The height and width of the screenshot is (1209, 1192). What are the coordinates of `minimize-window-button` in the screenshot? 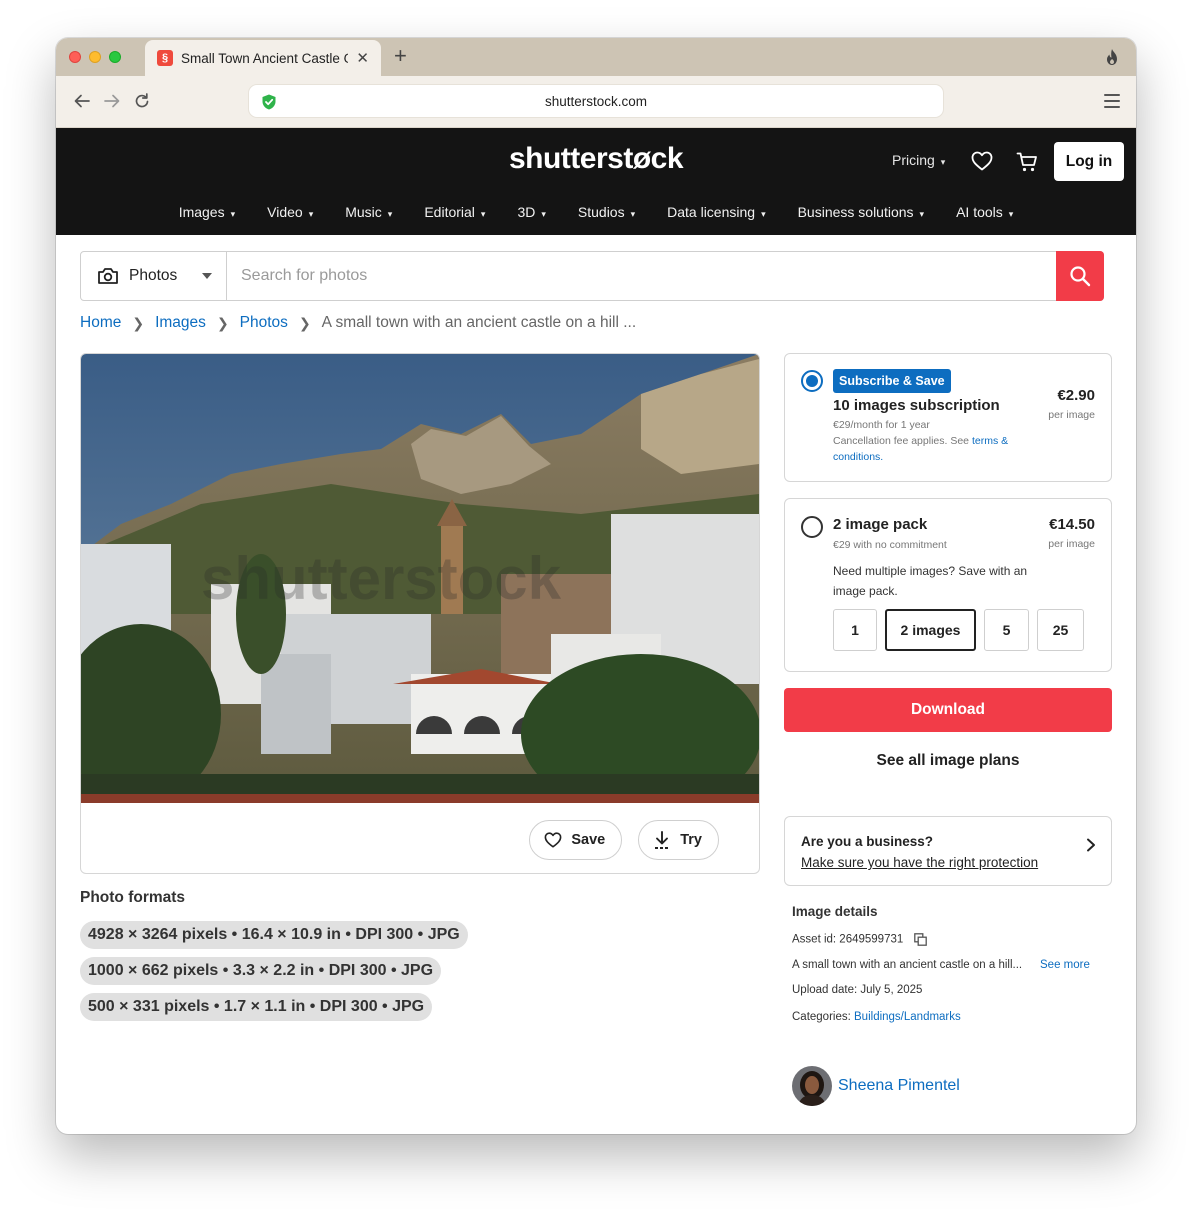 It's located at (95, 57).